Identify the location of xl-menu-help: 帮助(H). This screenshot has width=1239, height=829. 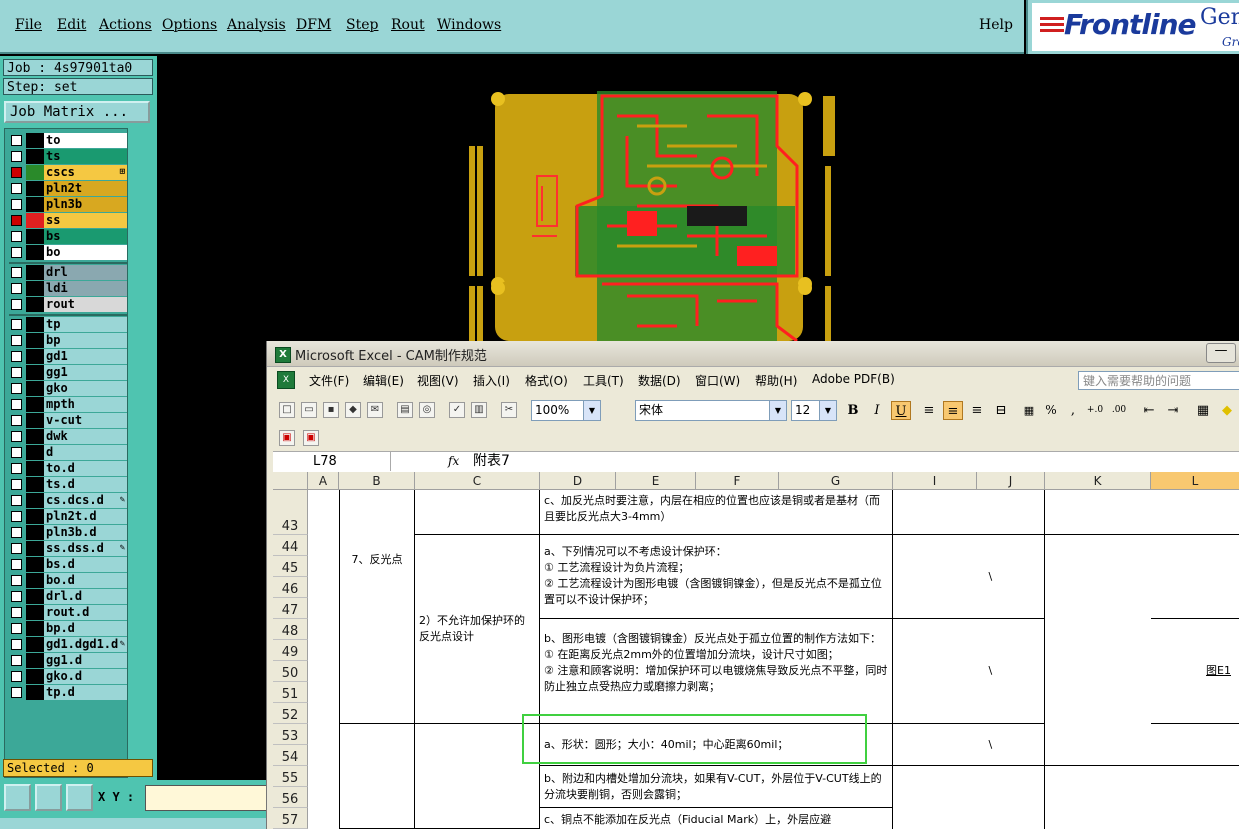
(776, 380).